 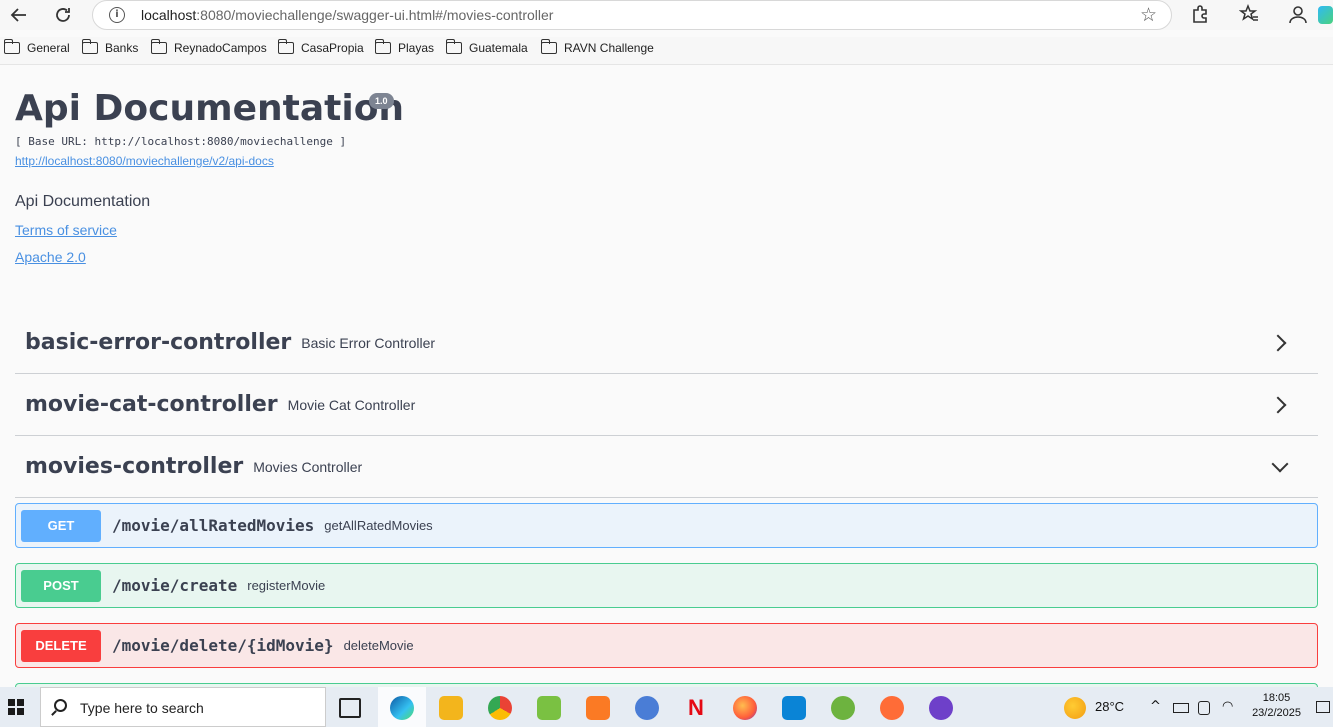 I want to click on operation-path: /movie/create, so click(x=175, y=585).